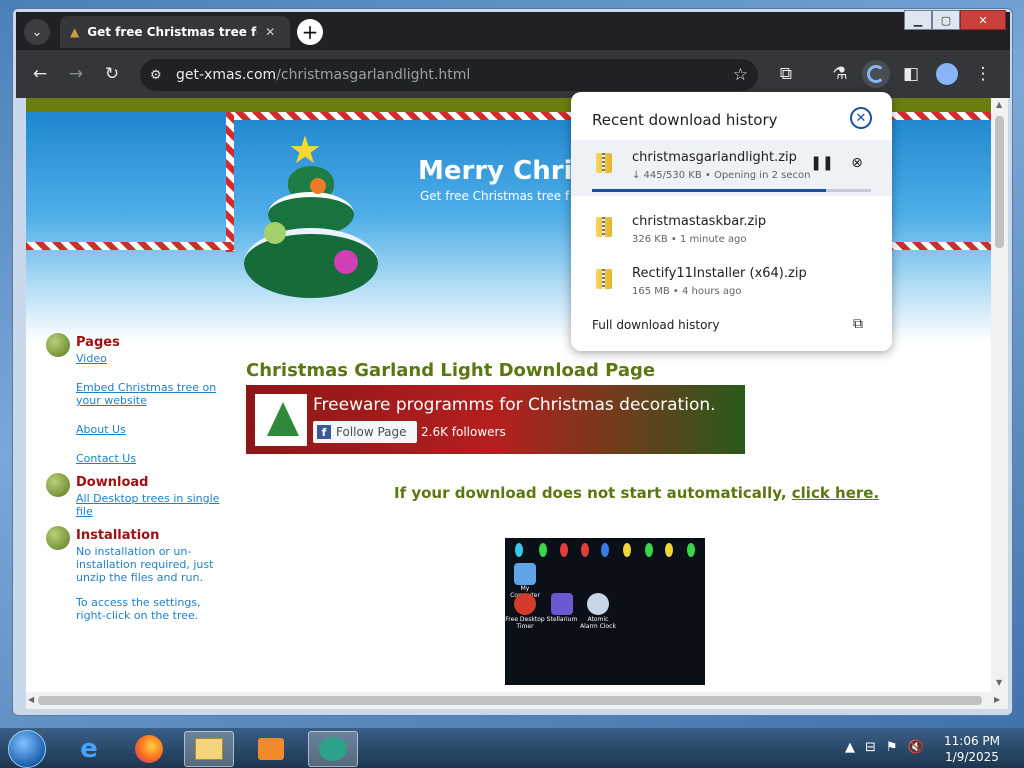  I want to click on start-button, so click(27, 749).